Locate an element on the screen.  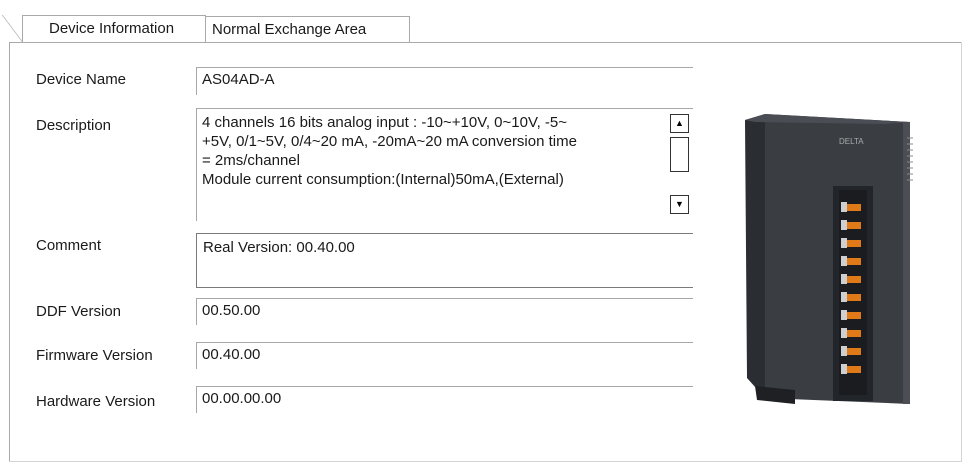
comment-input: Real Version: 00.40.00 is located at coordinates (444, 260).